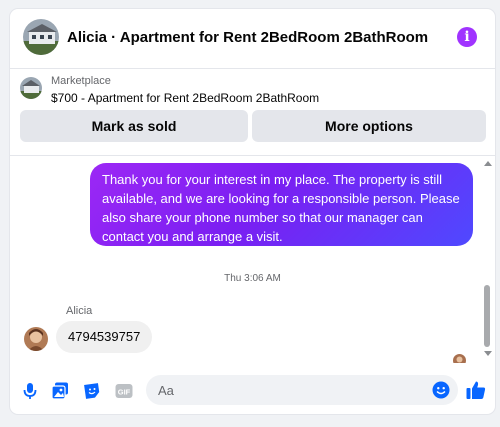 Image resolution: width=500 pixels, height=427 pixels. I want to click on scroll-up-arrow-icon, so click(488, 163).